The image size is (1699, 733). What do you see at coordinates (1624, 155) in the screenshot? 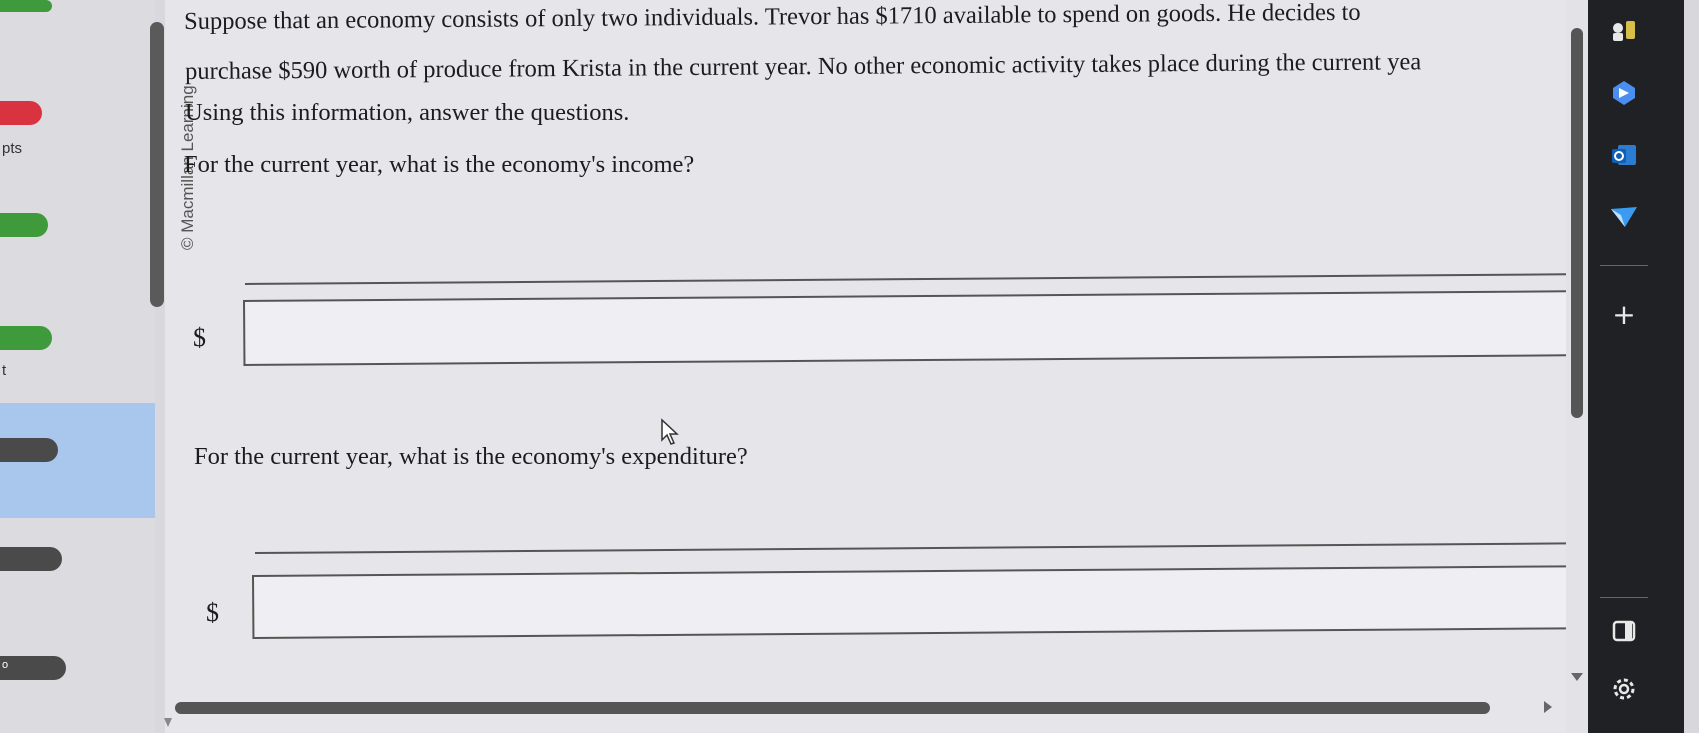
I see `outlook-icon` at bounding box center [1624, 155].